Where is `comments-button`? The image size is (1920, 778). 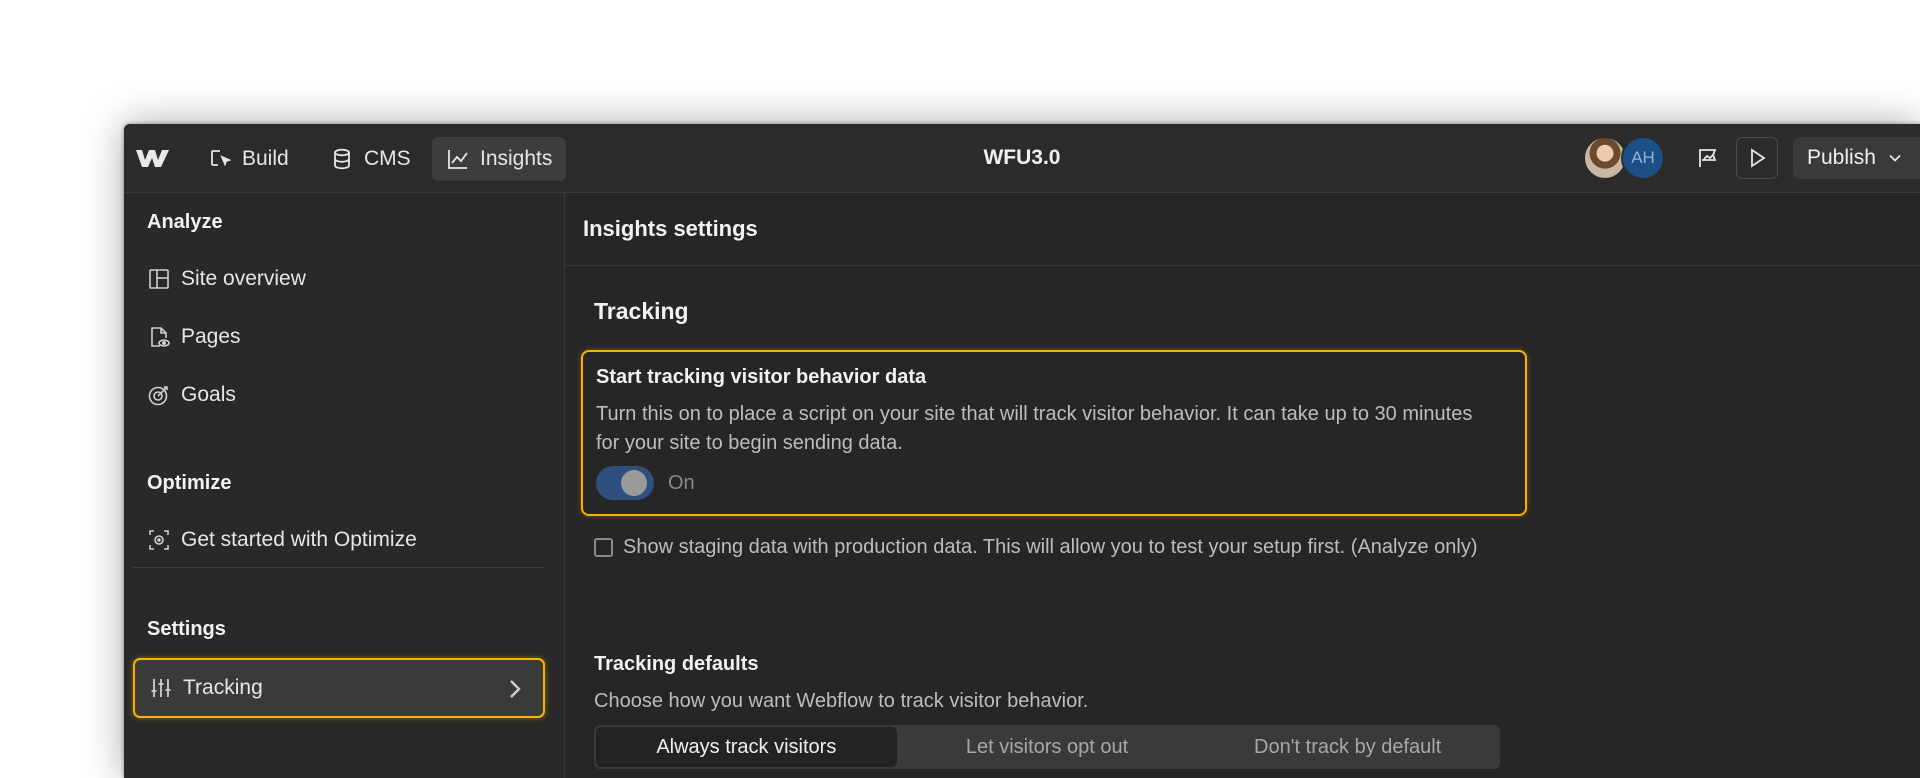
comments-button is located at coordinates (1708, 158).